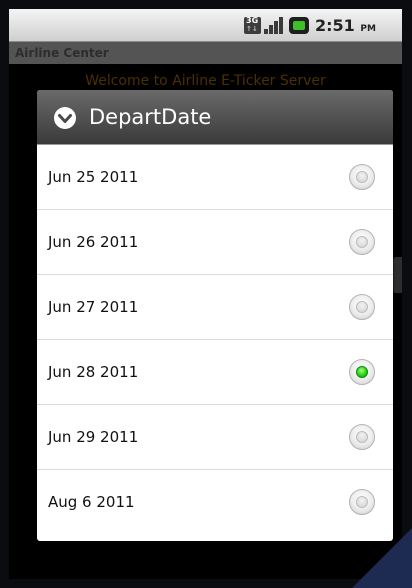  Describe the element at coordinates (93, 307) in the screenshot. I see `date-option-label: Jun 27 2011` at that location.